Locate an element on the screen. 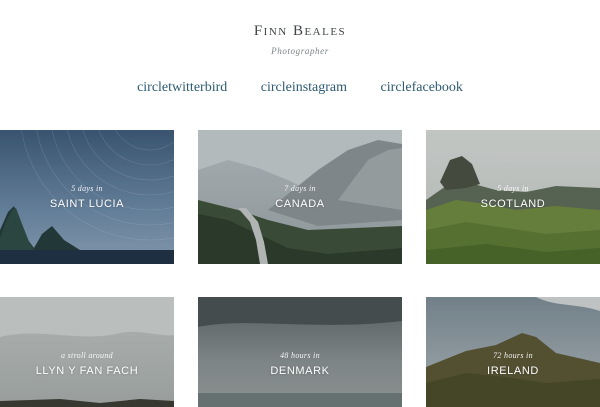  trip-card-llyn-y-fan-fach: a stroll around LLYN Y FAN FACH is located at coordinates (87, 352).